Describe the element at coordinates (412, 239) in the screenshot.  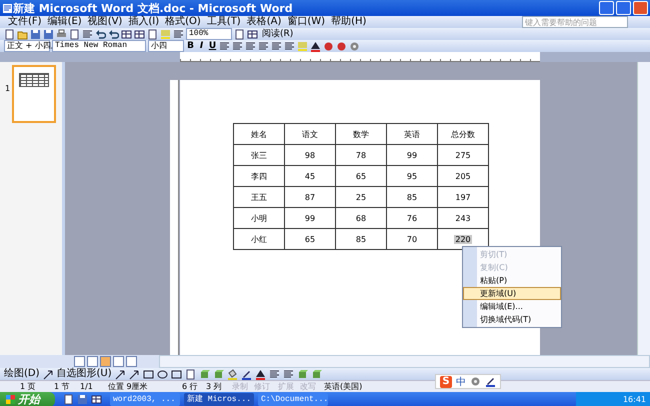
I see `table-cell: 70` at that location.